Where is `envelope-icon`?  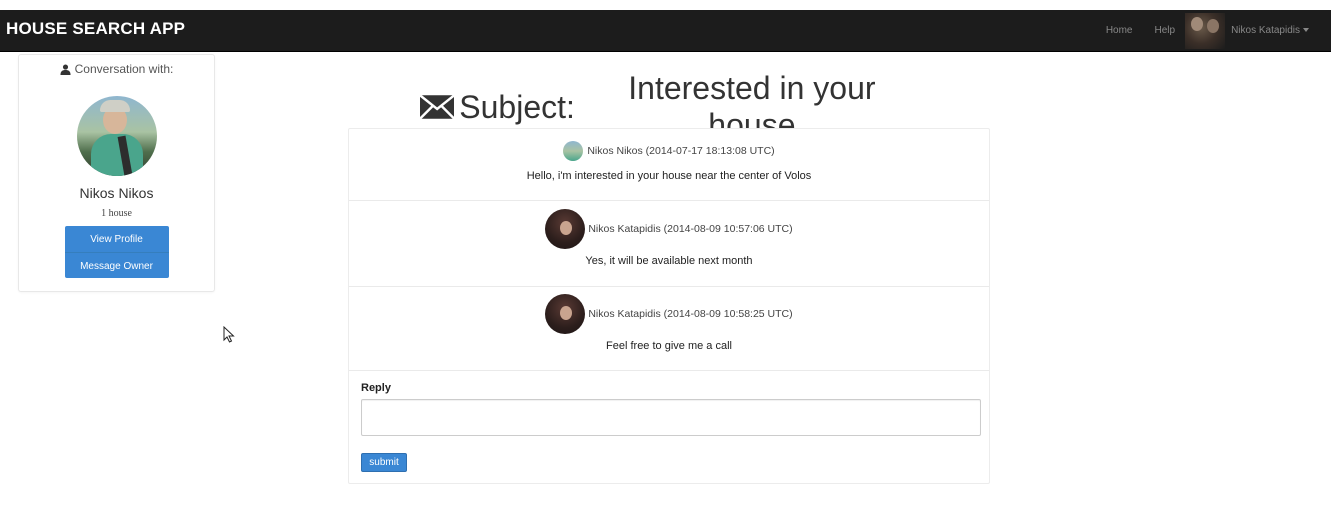 envelope-icon is located at coordinates (437, 107).